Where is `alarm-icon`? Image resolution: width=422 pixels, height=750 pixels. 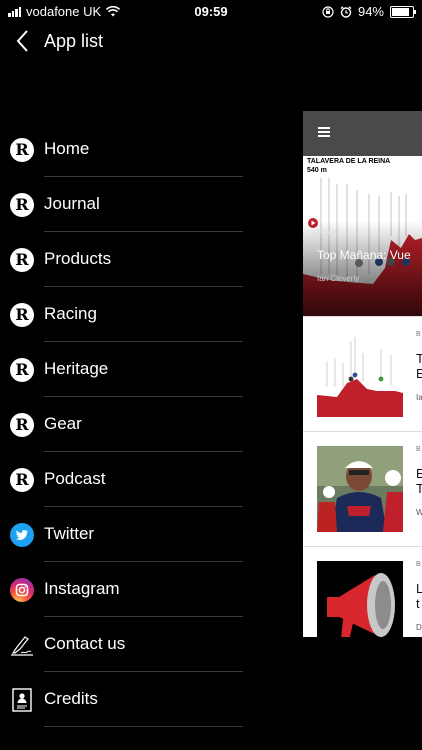 alarm-icon is located at coordinates (346, 11).